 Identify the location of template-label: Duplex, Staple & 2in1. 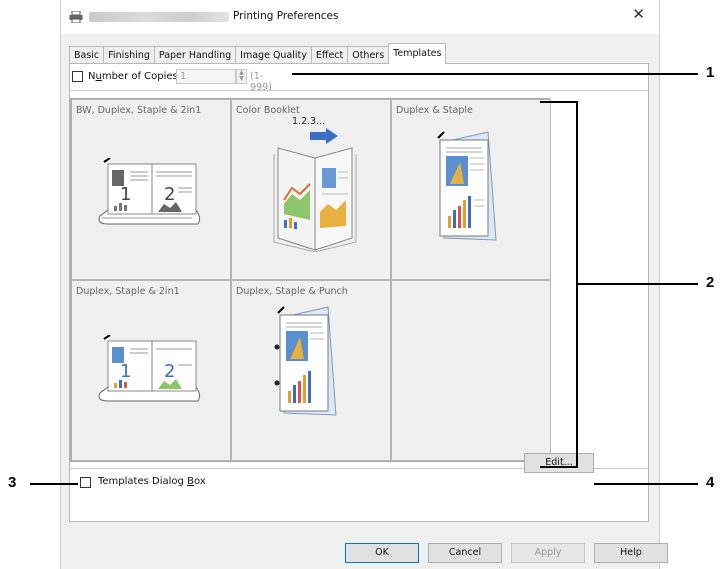
(128, 291).